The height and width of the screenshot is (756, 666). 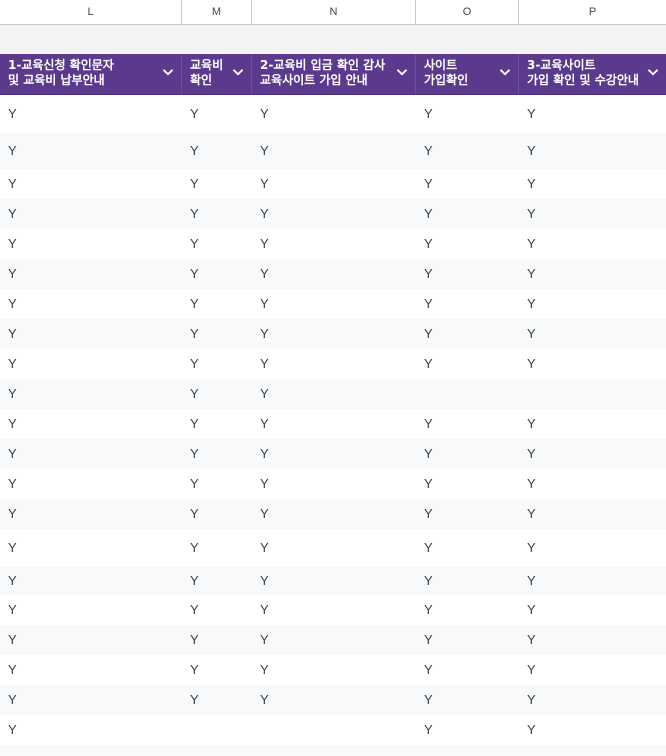 What do you see at coordinates (91, 74) in the screenshot?
I see `table-header-cell: 1-교육신청 확인문자 및 교육비 납부안내` at bounding box center [91, 74].